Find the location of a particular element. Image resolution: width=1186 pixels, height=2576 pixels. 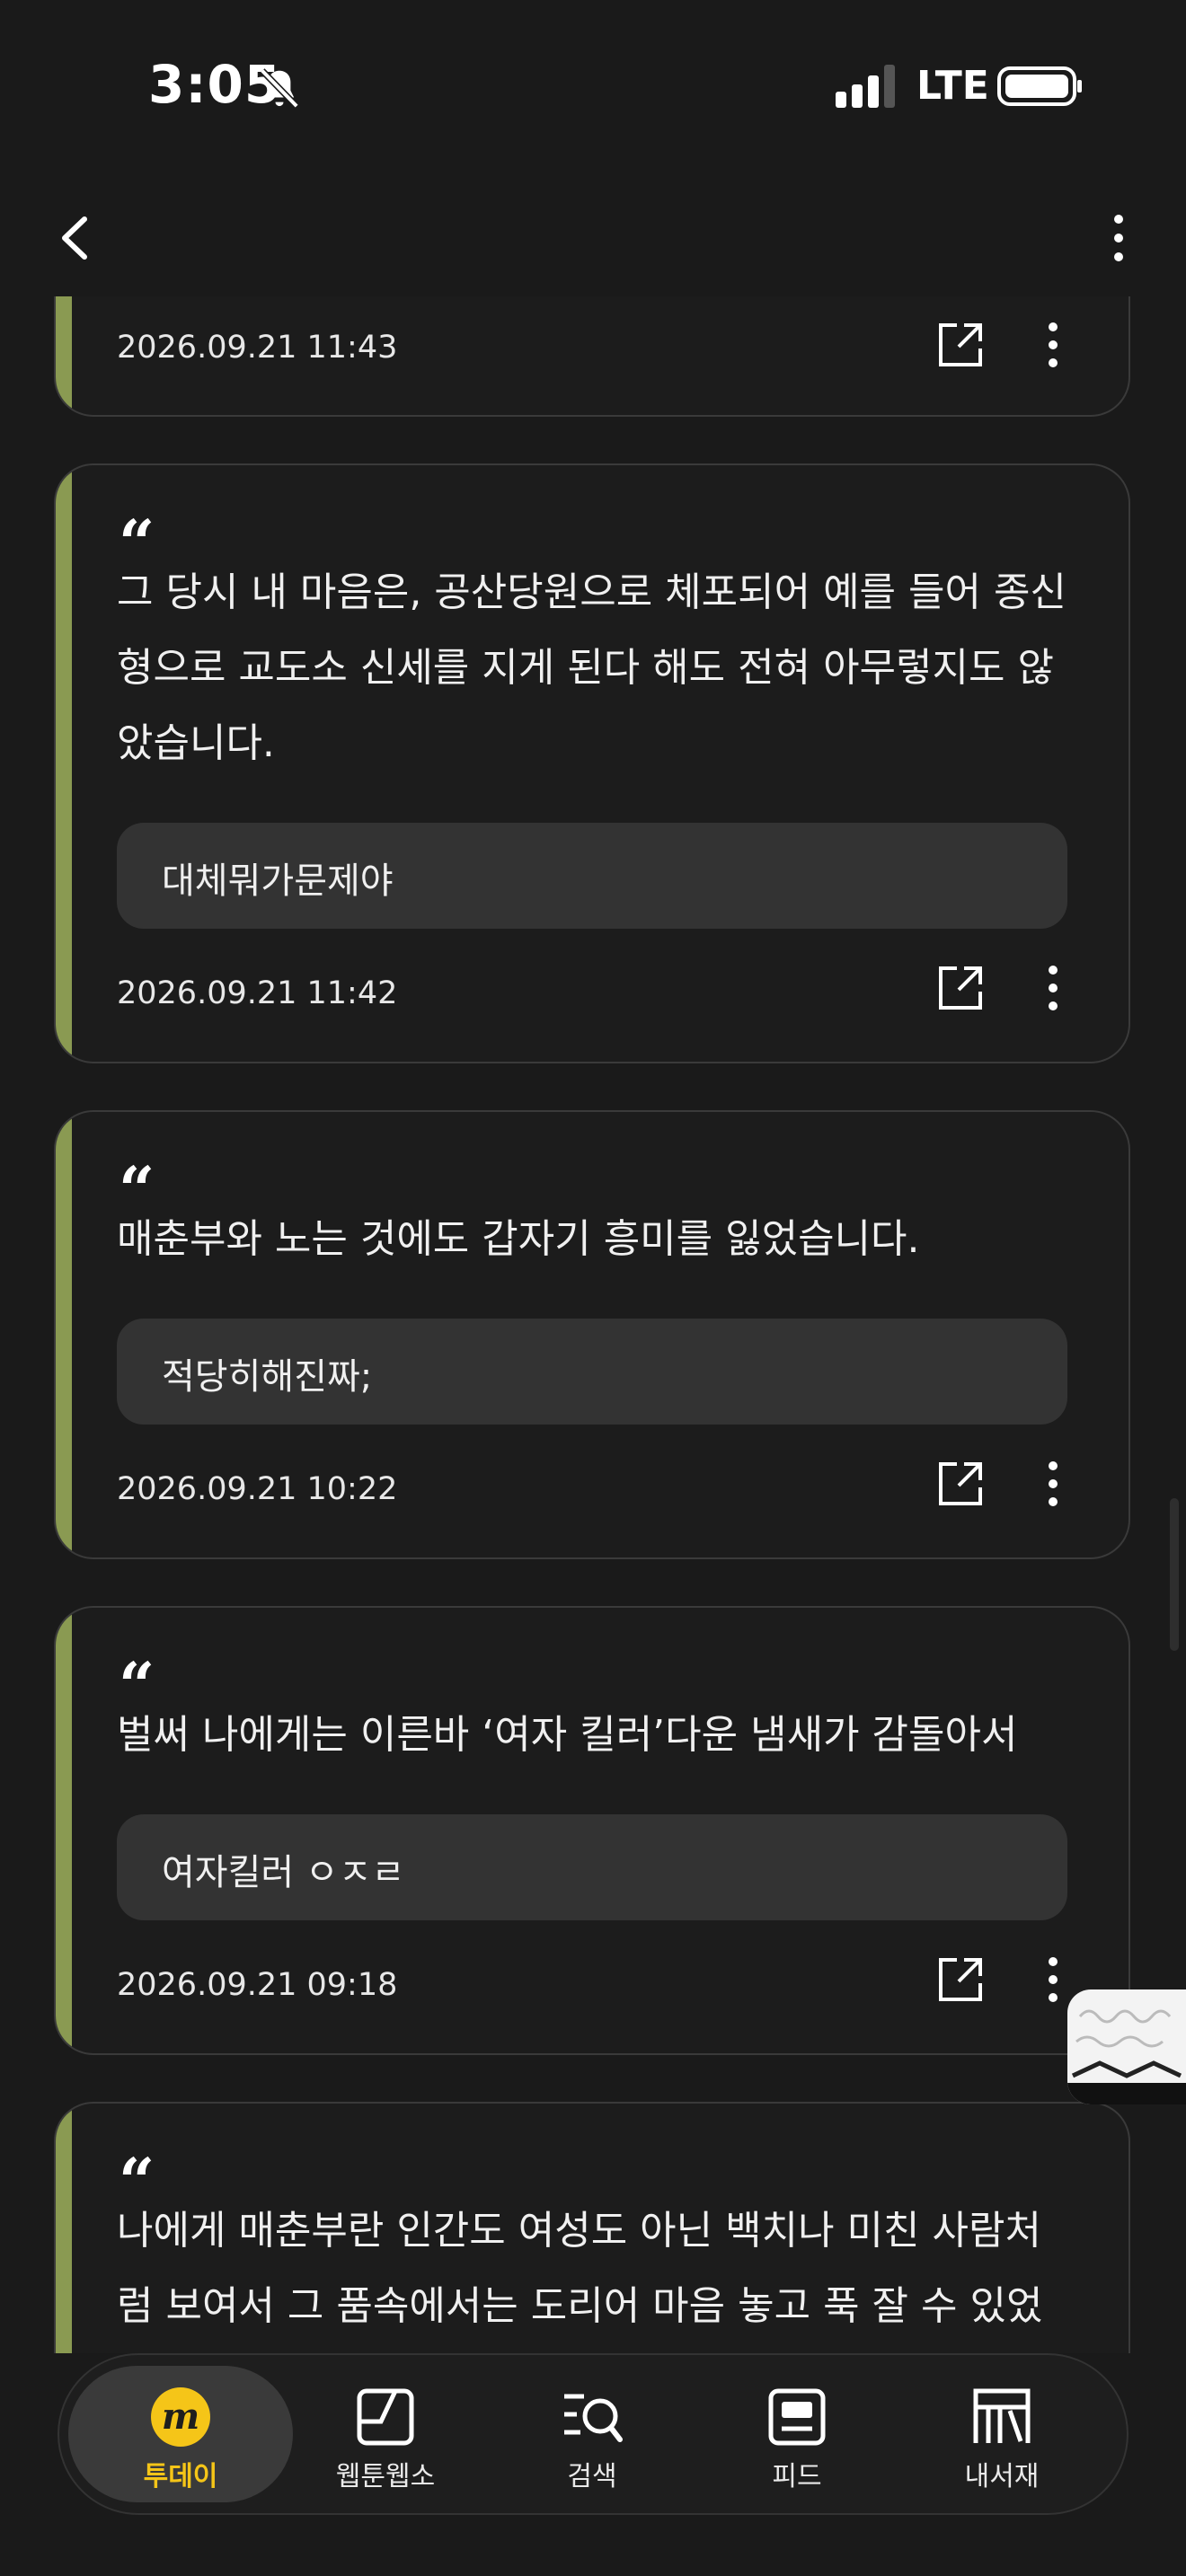

signal-icon is located at coordinates (865, 86).